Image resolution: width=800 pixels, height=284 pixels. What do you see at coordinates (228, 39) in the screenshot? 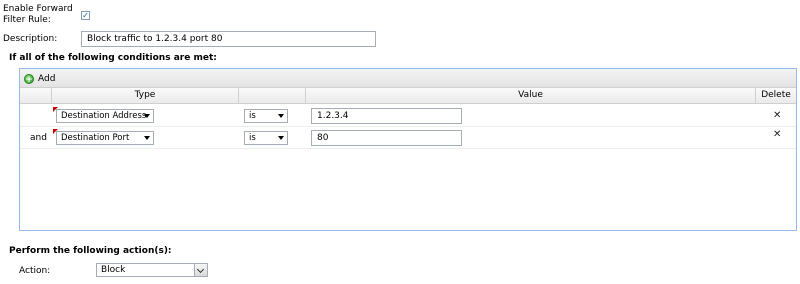
I see `description-input: Block traffic to 1.2.3.4 port 80` at bounding box center [228, 39].